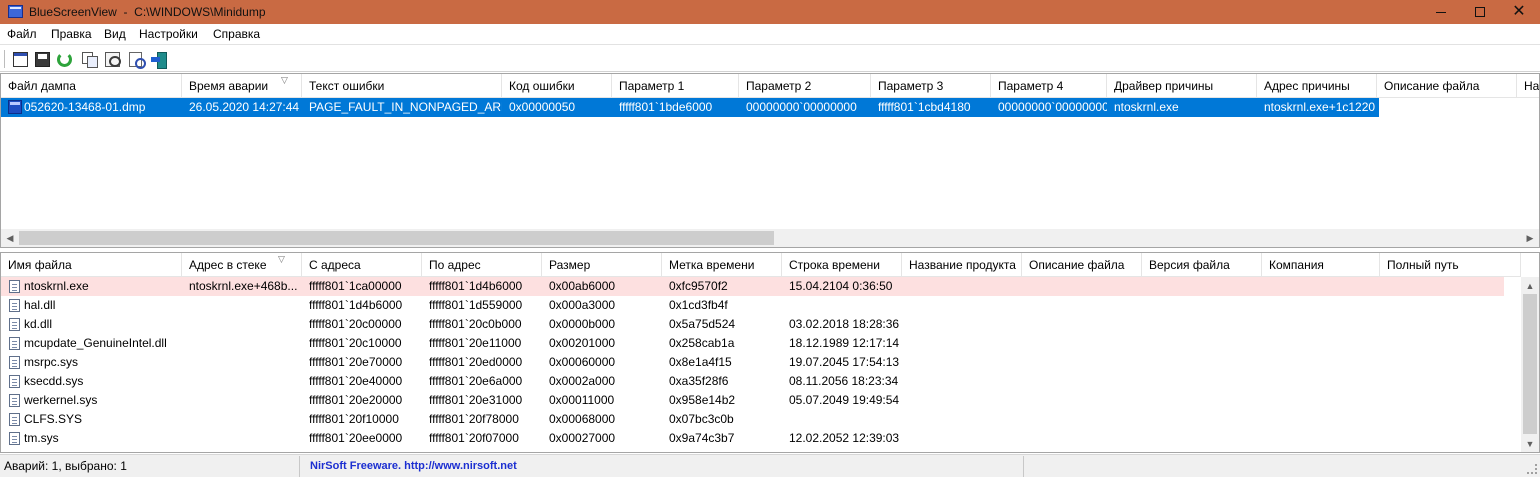 The height and width of the screenshot is (477, 1540). I want to click on col-bug-check-code: Код ошибки, so click(557, 86).